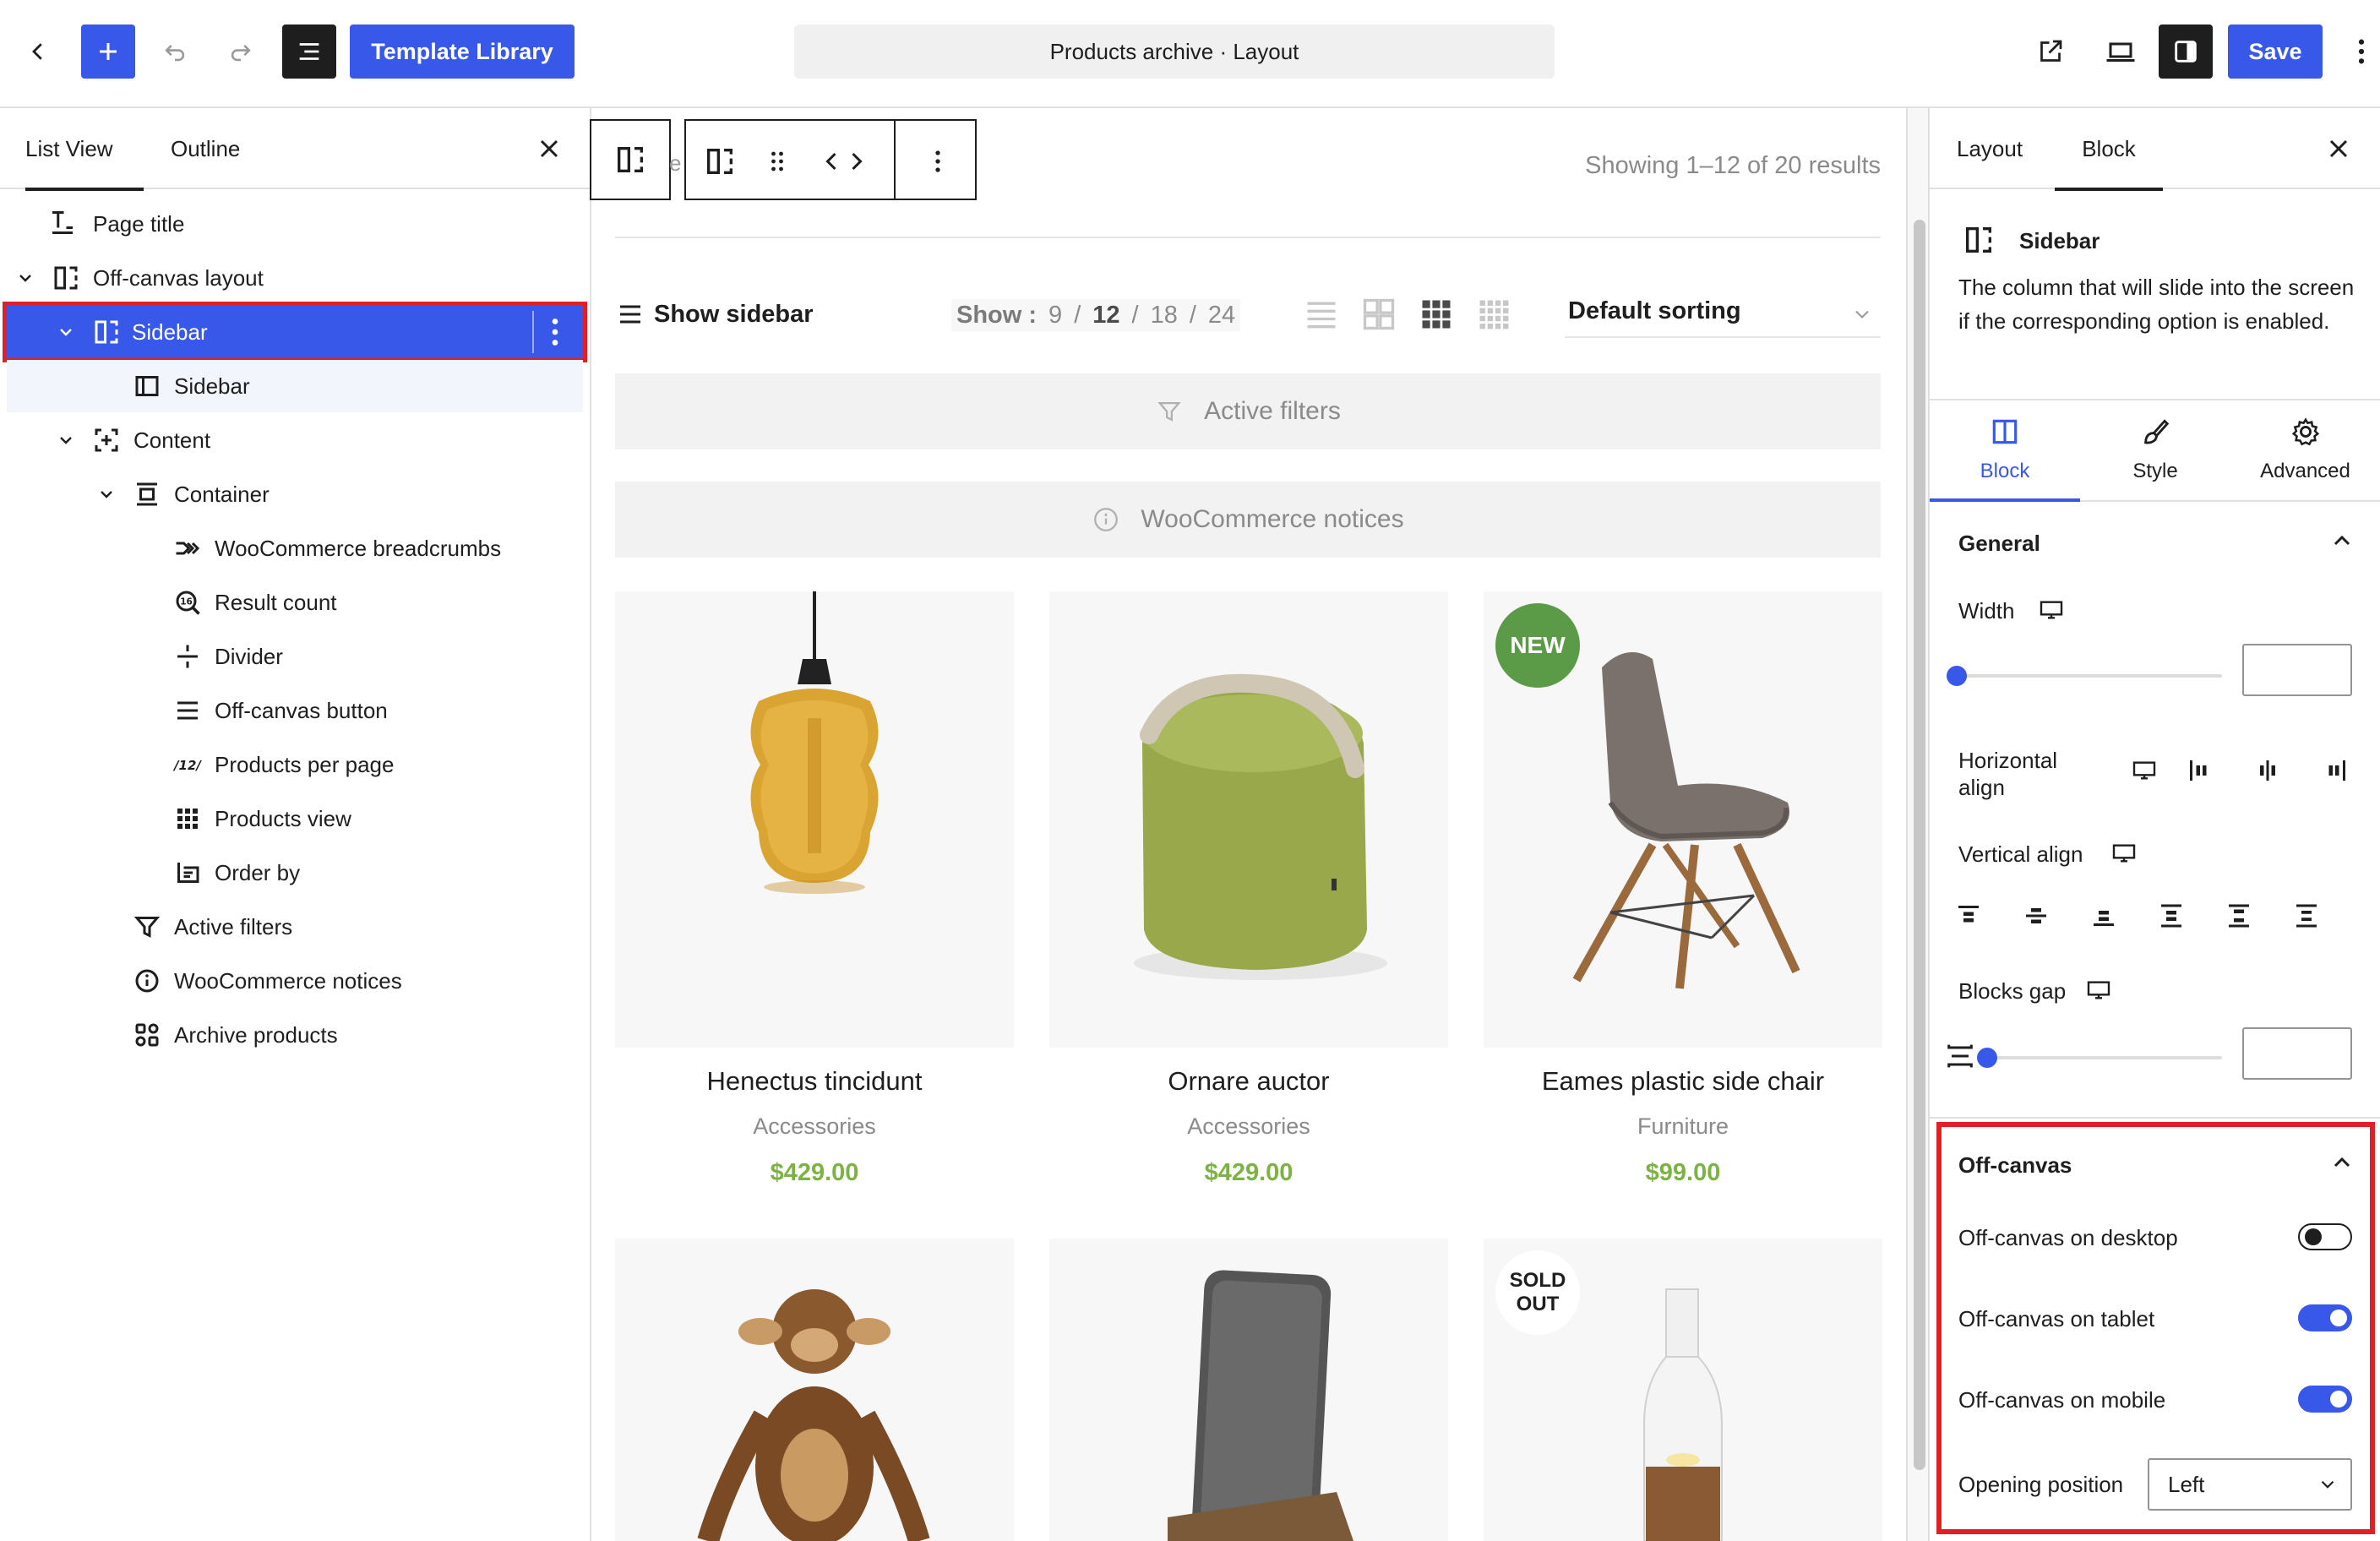  Describe the element at coordinates (240, 51) in the screenshot. I see `redo-button` at that location.